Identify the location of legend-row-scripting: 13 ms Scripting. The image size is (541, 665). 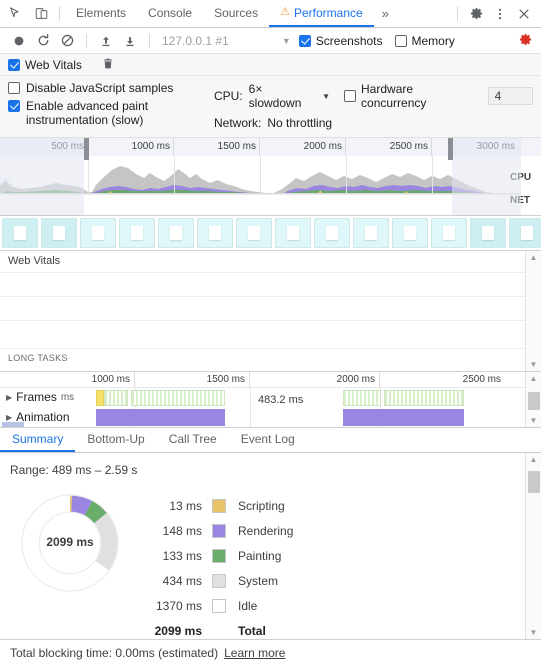
(216, 505).